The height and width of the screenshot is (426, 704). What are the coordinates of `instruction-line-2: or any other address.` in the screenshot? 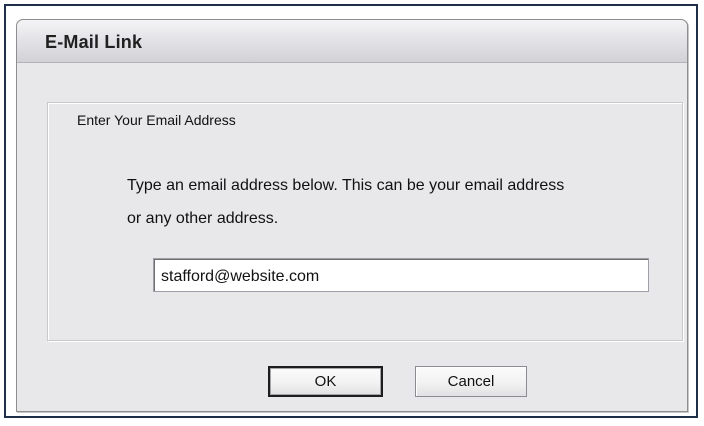 It's located at (203, 218).